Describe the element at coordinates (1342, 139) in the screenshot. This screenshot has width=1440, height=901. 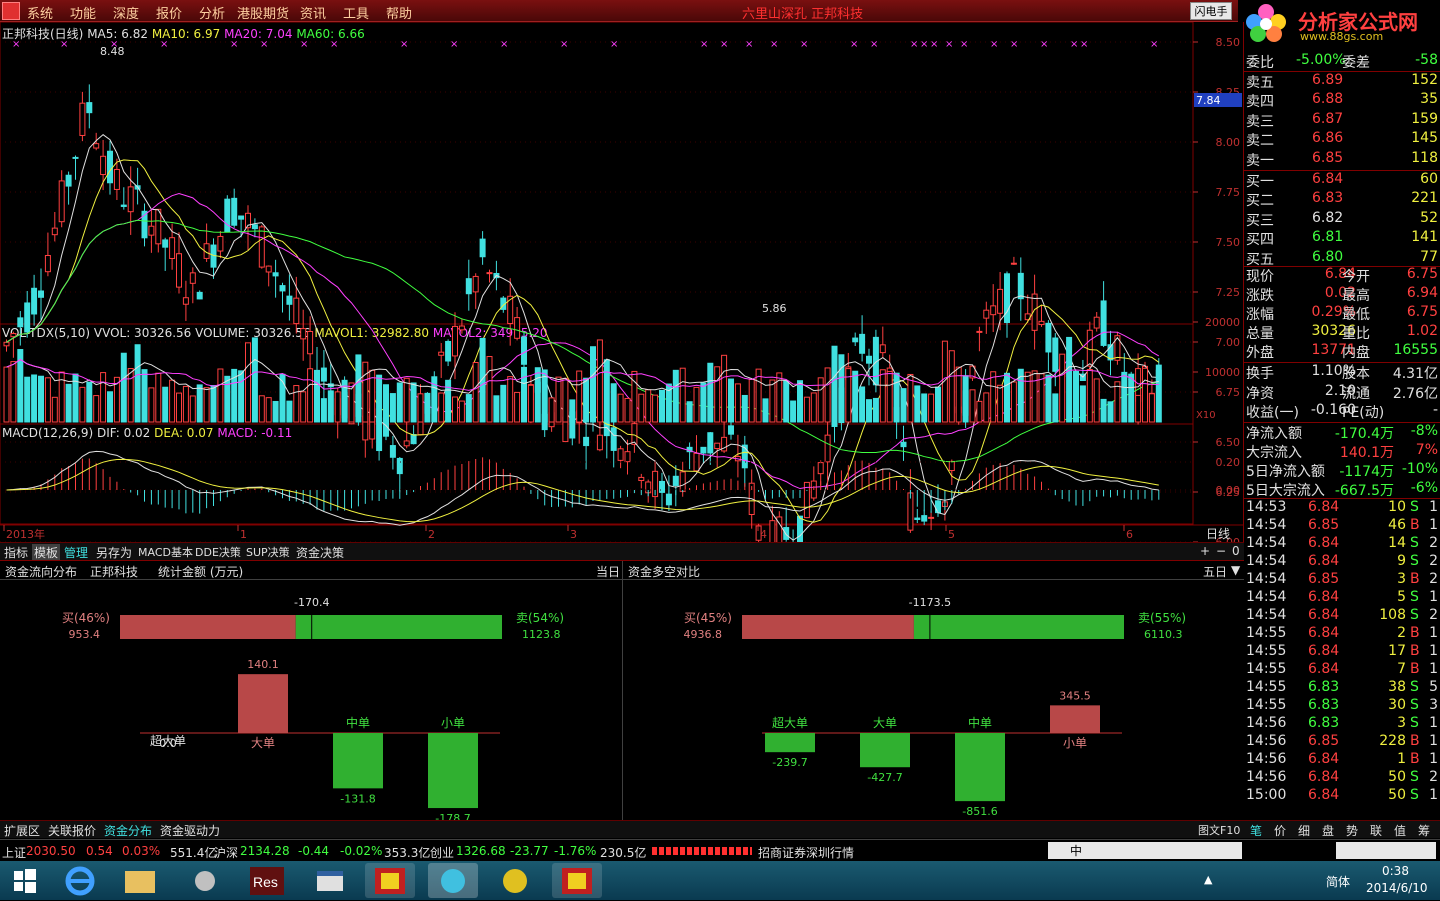
I see `ask-row: 卖二 6.86 145` at that location.